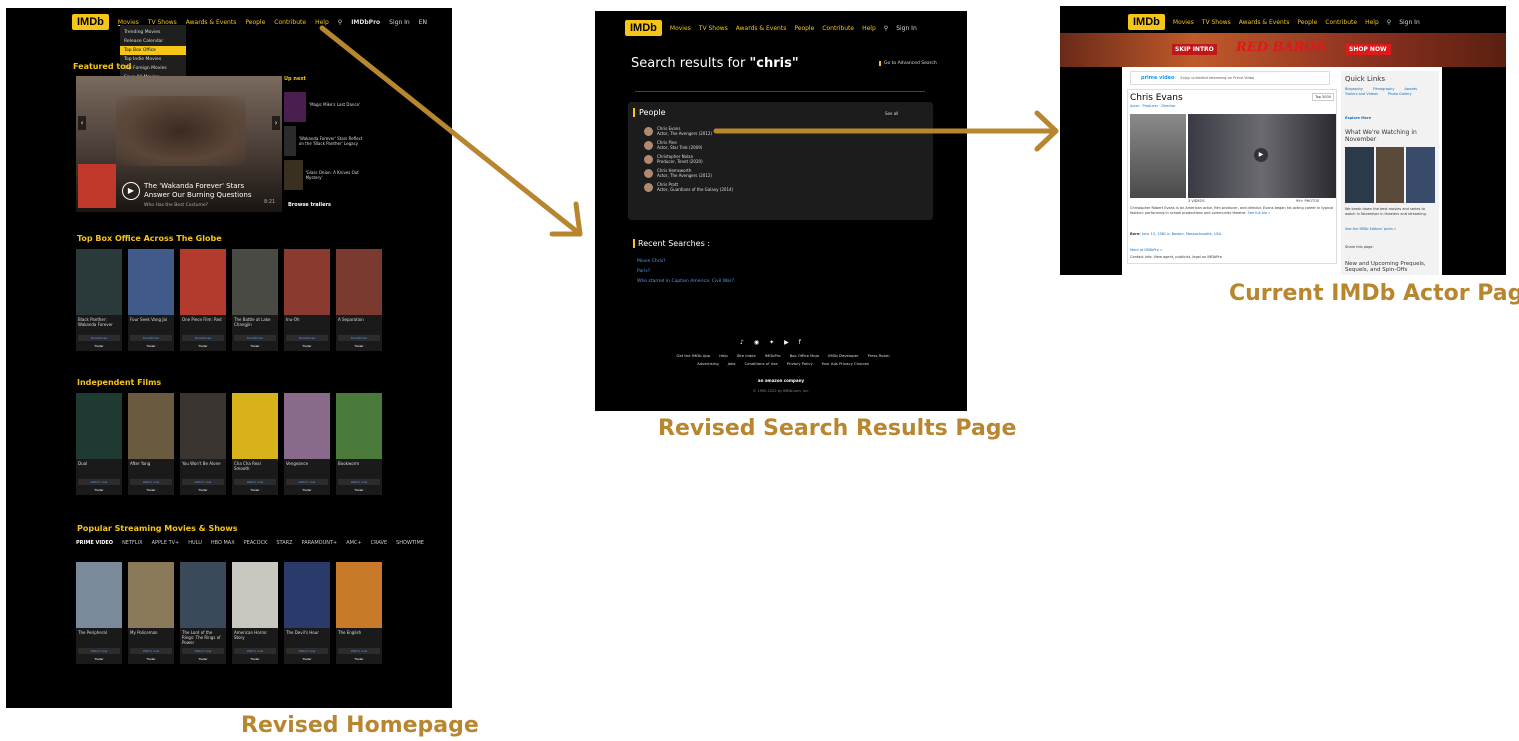 The height and width of the screenshot is (741, 1519). What do you see at coordinates (760, 363) in the screenshot?
I see `footer-link: Conditions of Use` at bounding box center [760, 363].